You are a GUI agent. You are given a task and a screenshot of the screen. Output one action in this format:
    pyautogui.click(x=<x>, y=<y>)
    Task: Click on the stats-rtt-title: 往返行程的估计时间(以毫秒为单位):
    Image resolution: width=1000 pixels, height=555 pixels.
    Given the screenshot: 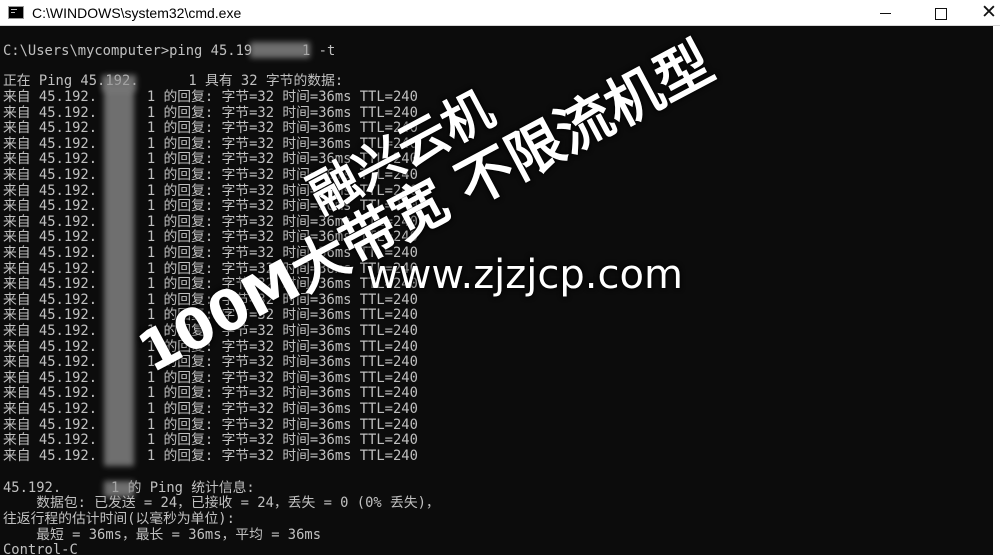 What is the action you would take?
    pyautogui.click(x=119, y=519)
    